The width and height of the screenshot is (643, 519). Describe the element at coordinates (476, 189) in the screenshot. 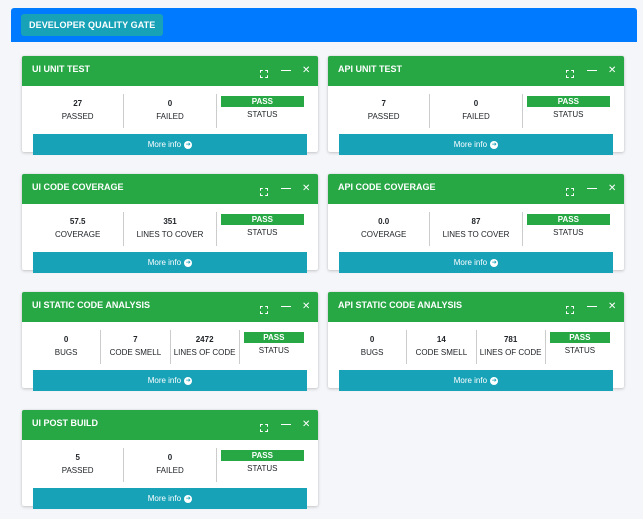

I see `card-header: API CODE COVERAGE — ✕` at that location.